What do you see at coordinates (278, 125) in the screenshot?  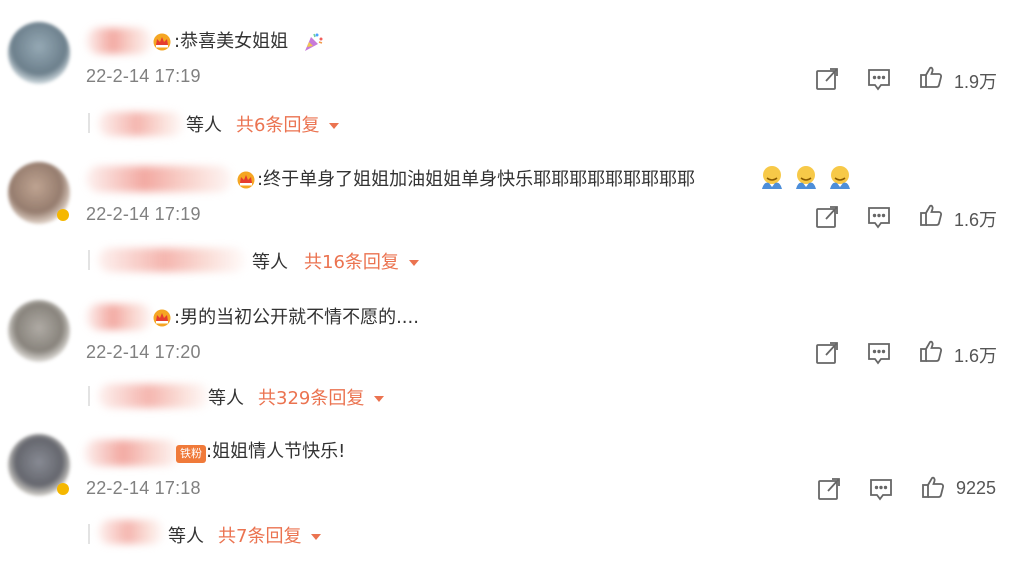 I see `reply-count-label: 共6条回复` at bounding box center [278, 125].